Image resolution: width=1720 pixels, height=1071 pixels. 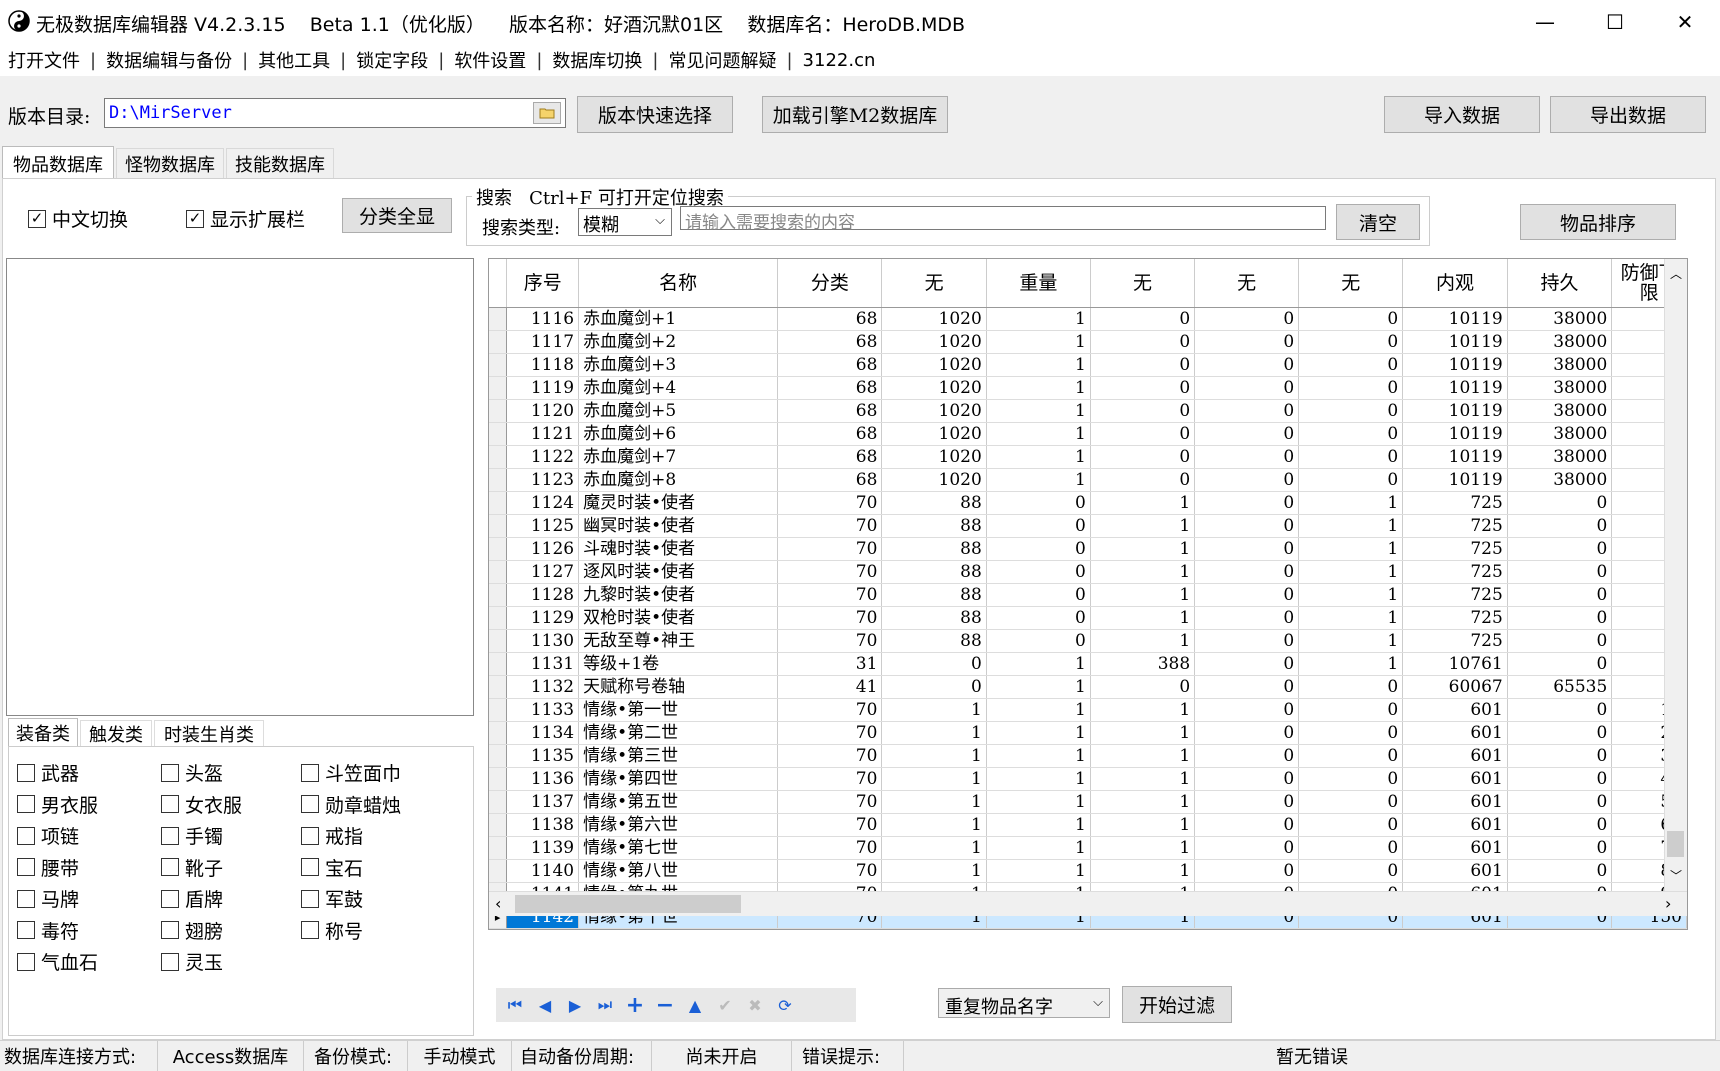 I want to click on tab-fashion-zodiac: 时装生肖类, so click(x=209, y=733).